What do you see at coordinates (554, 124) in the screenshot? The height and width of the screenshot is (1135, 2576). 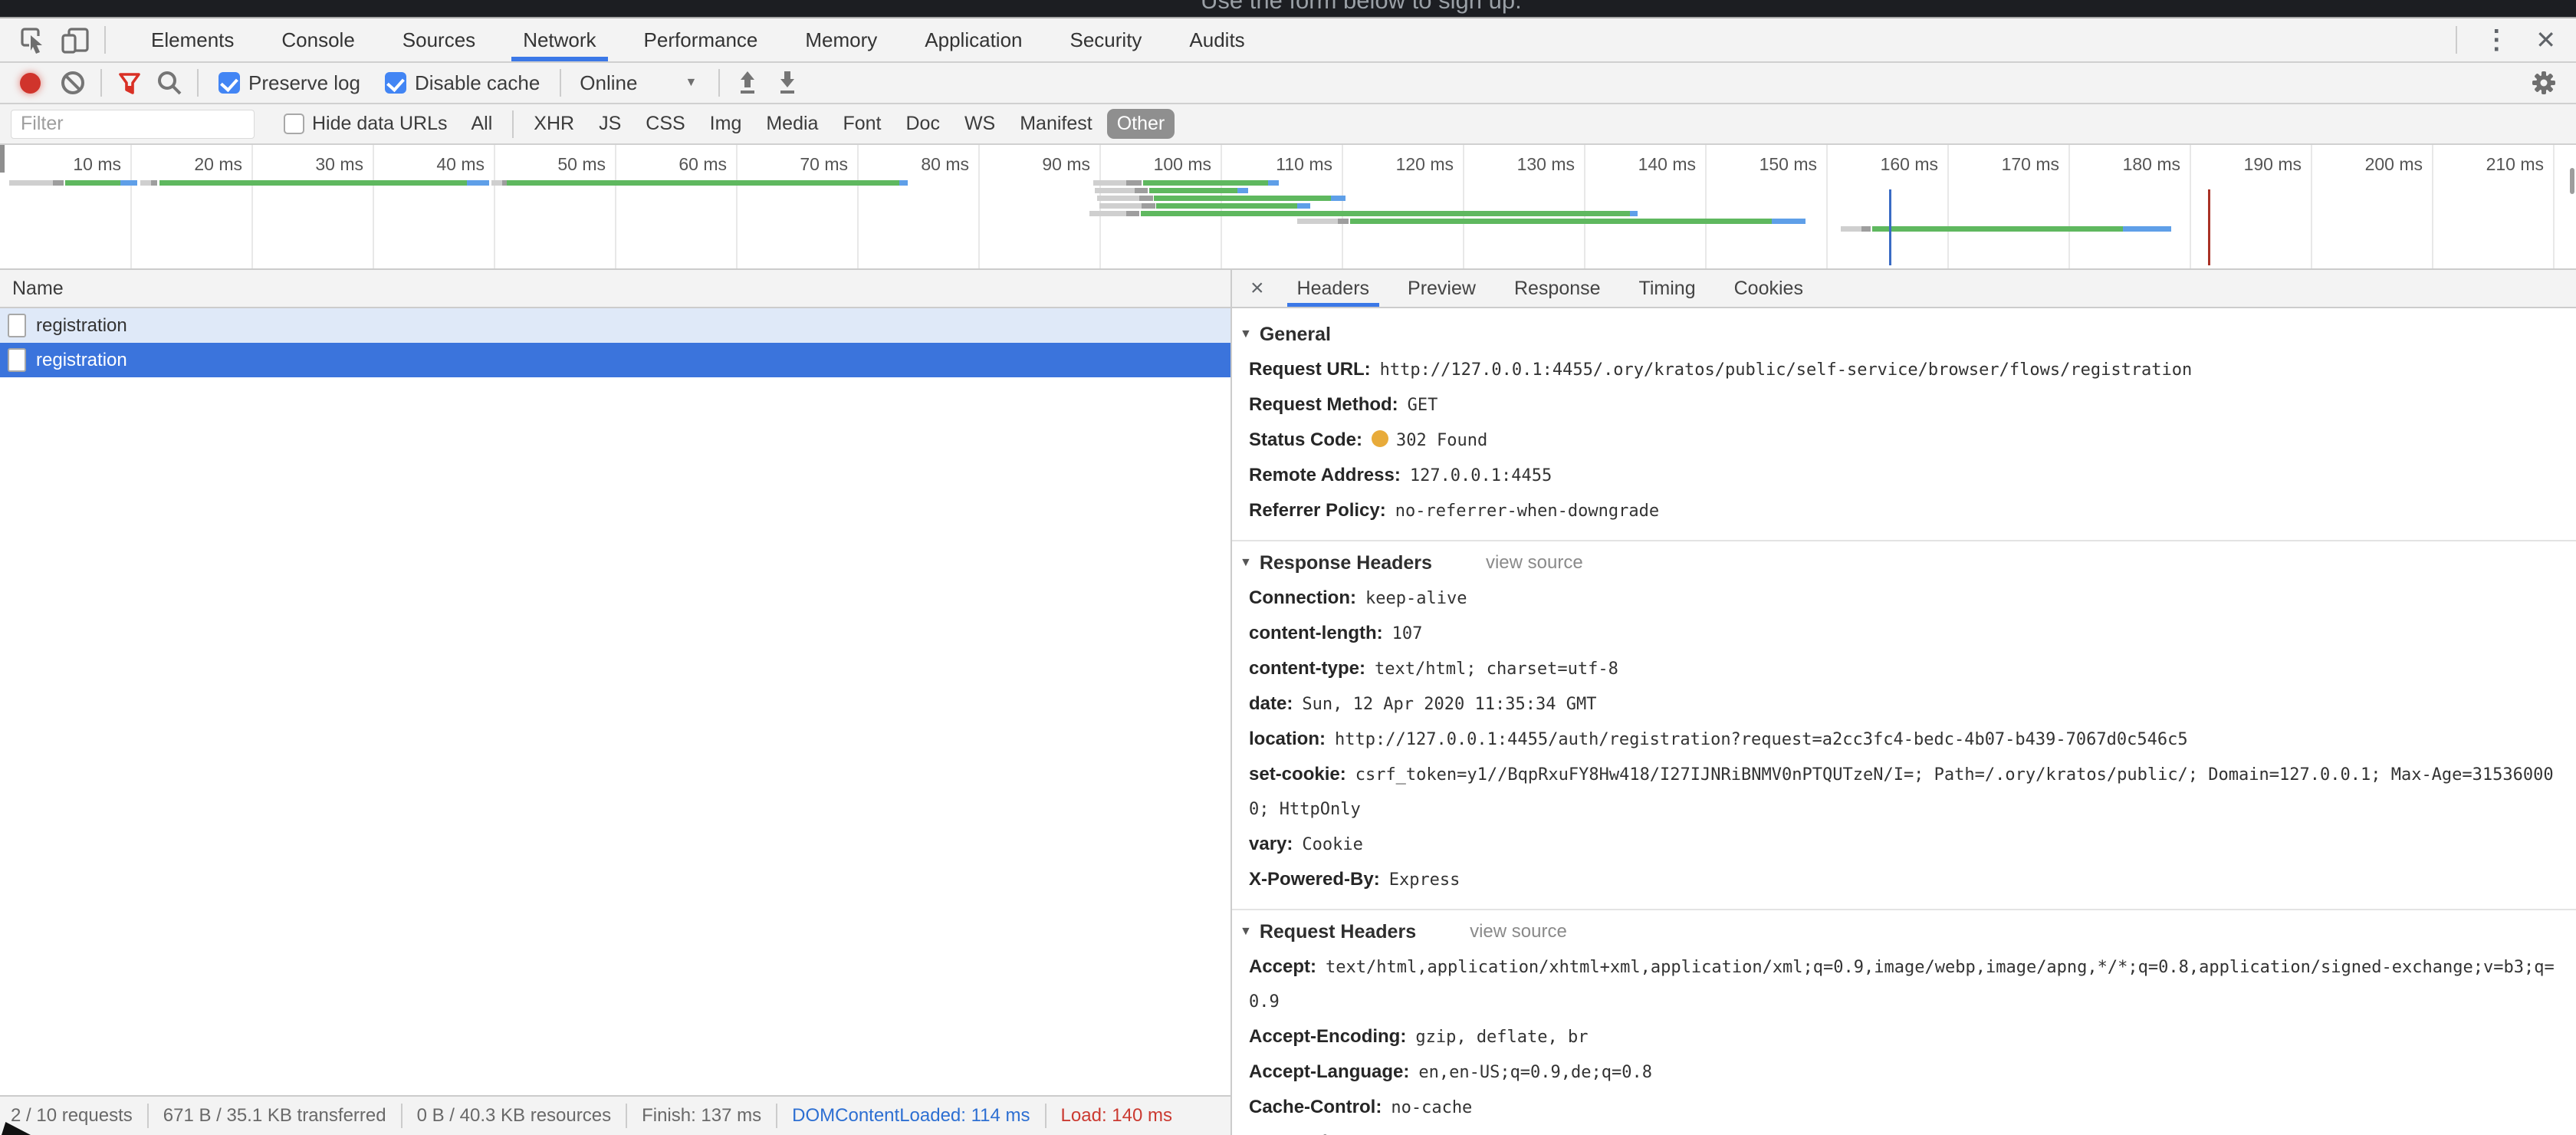 I see `filter-pill-xhr: XHR` at bounding box center [554, 124].